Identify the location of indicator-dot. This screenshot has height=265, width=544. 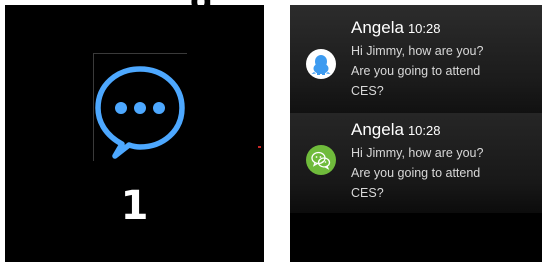
(259, 147).